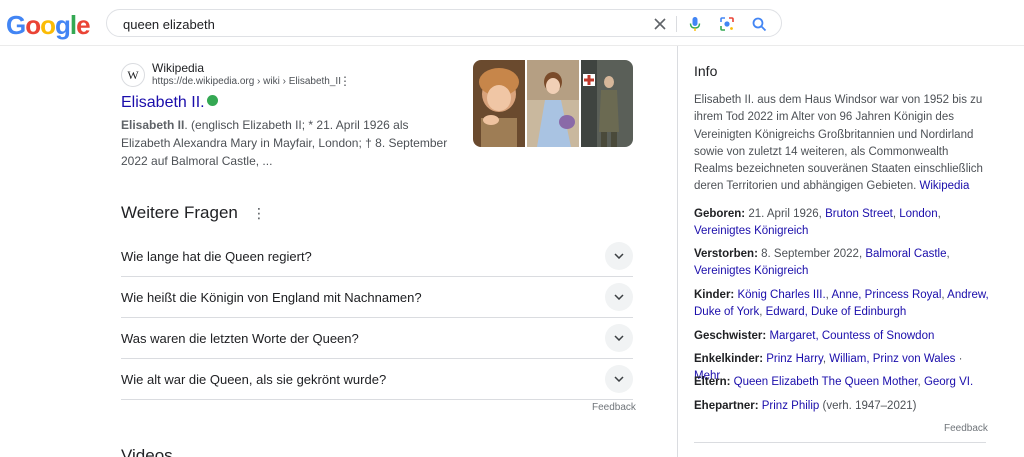 Image resolution: width=1024 pixels, height=457 pixels. I want to click on fact-link: William, Prinz von Wales, so click(892, 359).